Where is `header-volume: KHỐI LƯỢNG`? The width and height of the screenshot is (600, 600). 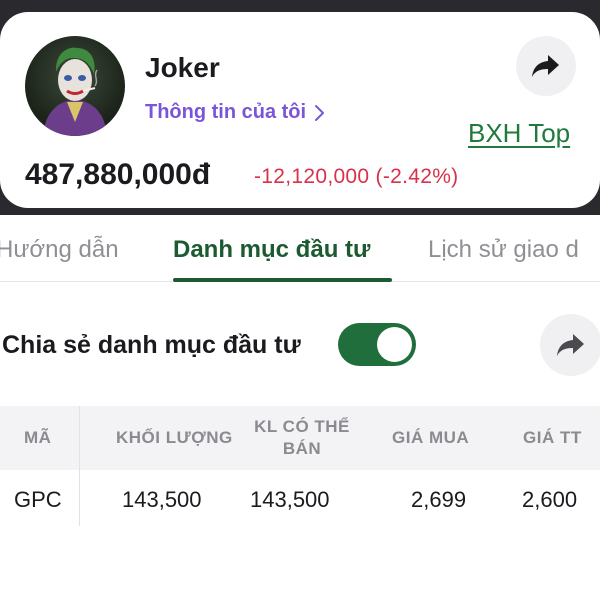
header-volume: KHỐI LƯỢNG is located at coordinates (174, 437).